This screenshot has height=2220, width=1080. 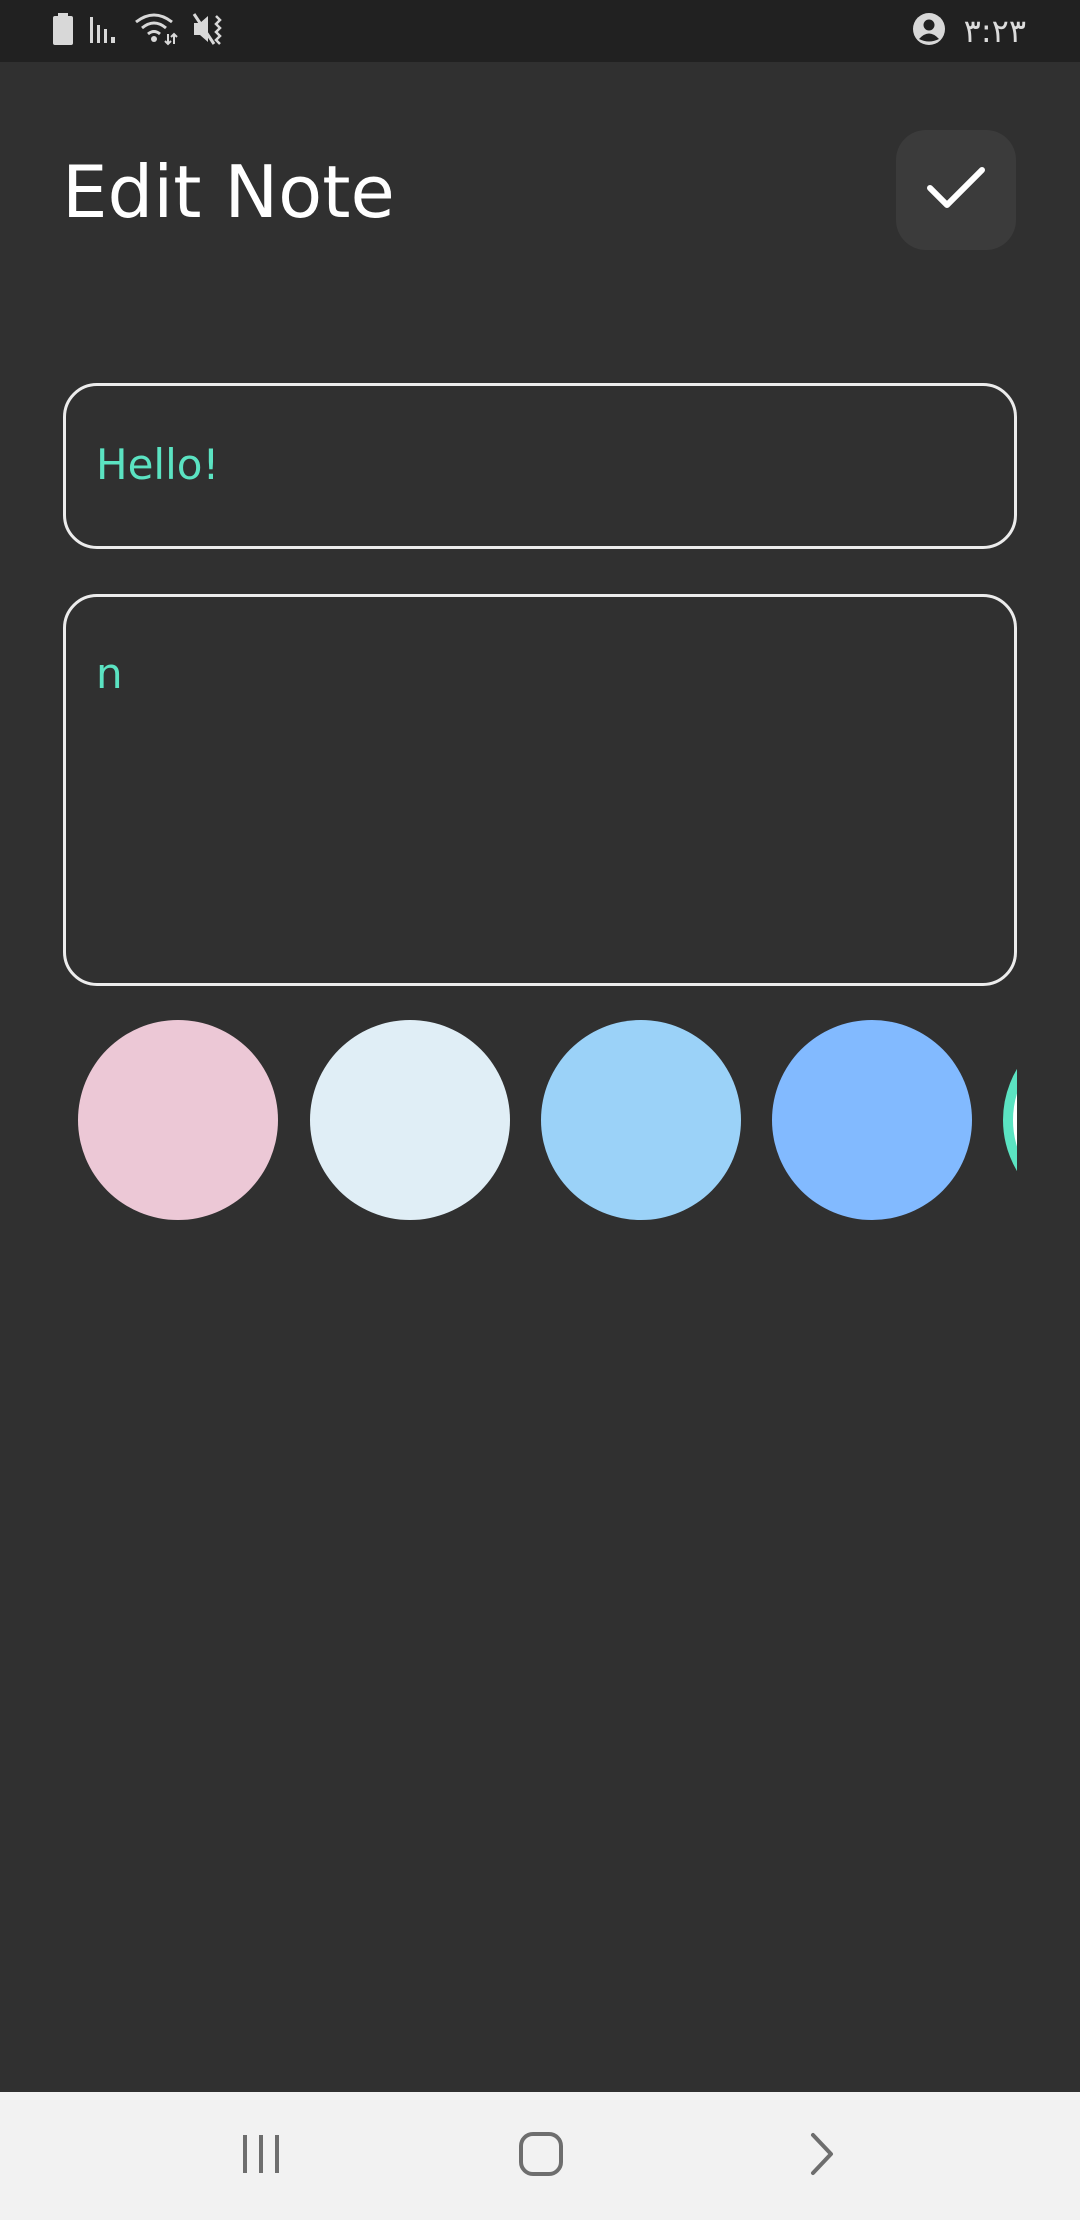 What do you see at coordinates (540, 1118) in the screenshot?
I see `color-palette` at bounding box center [540, 1118].